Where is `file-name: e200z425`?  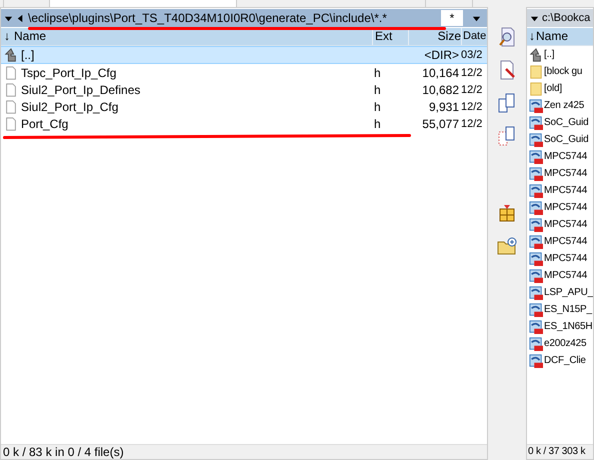 file-name: e200z425 is located at coordinates (565, 343).